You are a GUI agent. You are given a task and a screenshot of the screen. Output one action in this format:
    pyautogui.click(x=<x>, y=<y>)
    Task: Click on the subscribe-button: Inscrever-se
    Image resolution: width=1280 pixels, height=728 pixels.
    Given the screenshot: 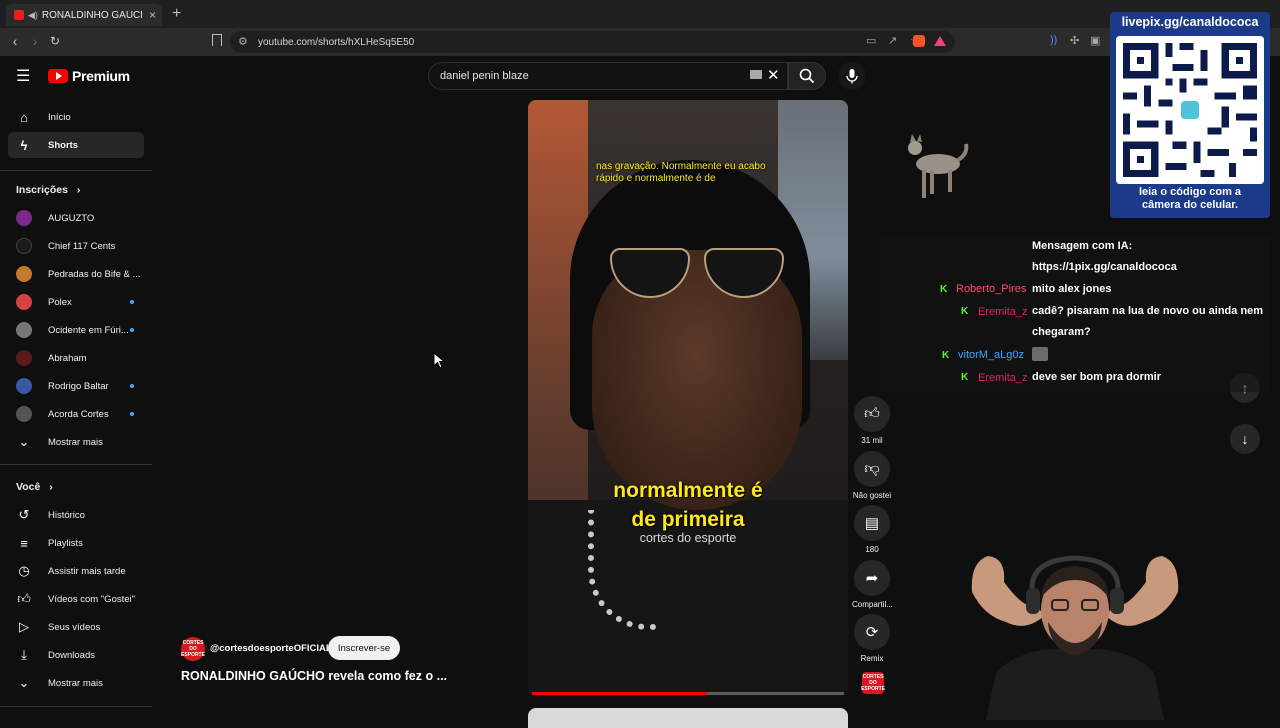 What is the action you would take?
    pyautogui.click(x=364, y=648)
    